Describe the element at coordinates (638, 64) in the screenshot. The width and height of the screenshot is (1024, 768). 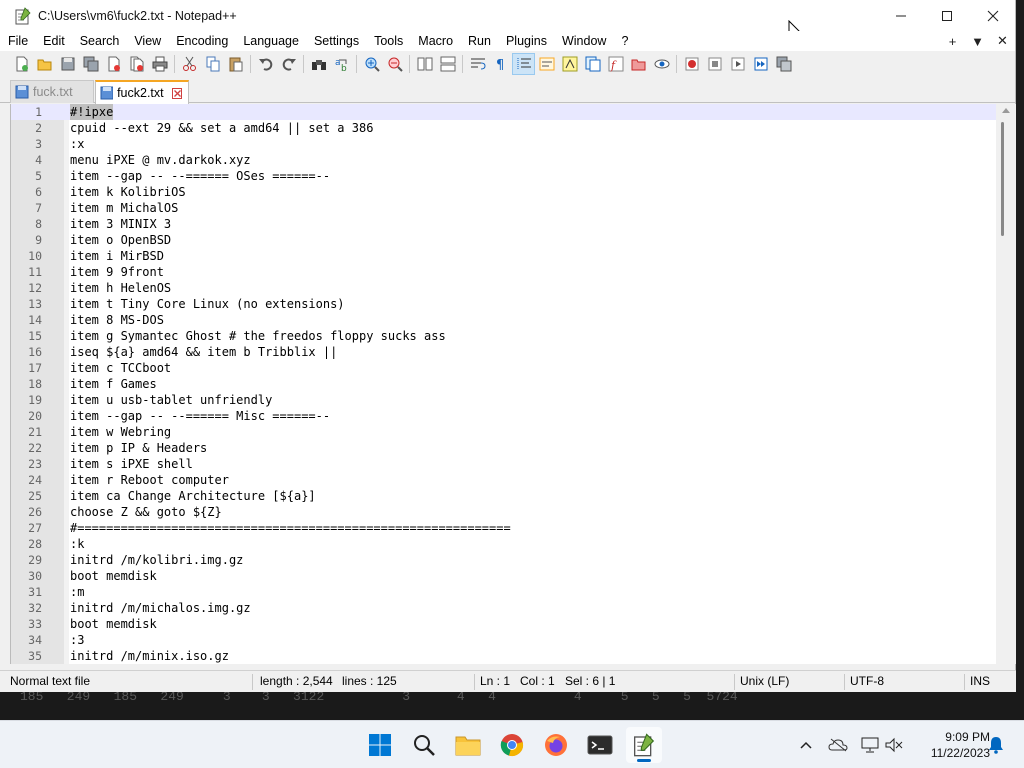
I see `folder-as-workspace-button` at that location.